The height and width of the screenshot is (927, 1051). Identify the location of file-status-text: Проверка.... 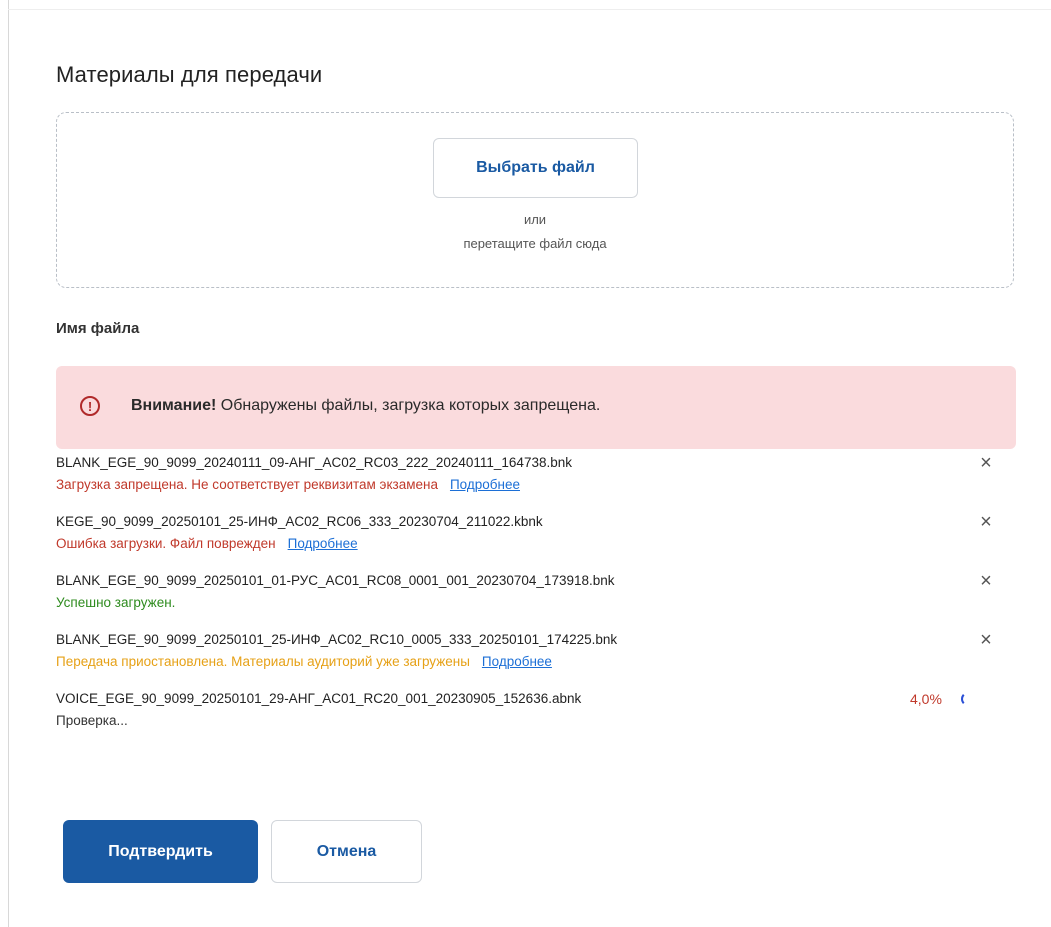
(92, 720).